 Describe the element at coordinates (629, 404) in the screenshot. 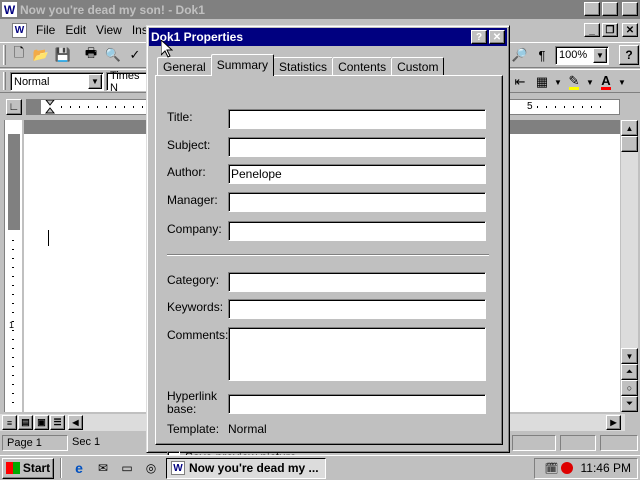

I see `next-page-icon: ⏷` at that location.